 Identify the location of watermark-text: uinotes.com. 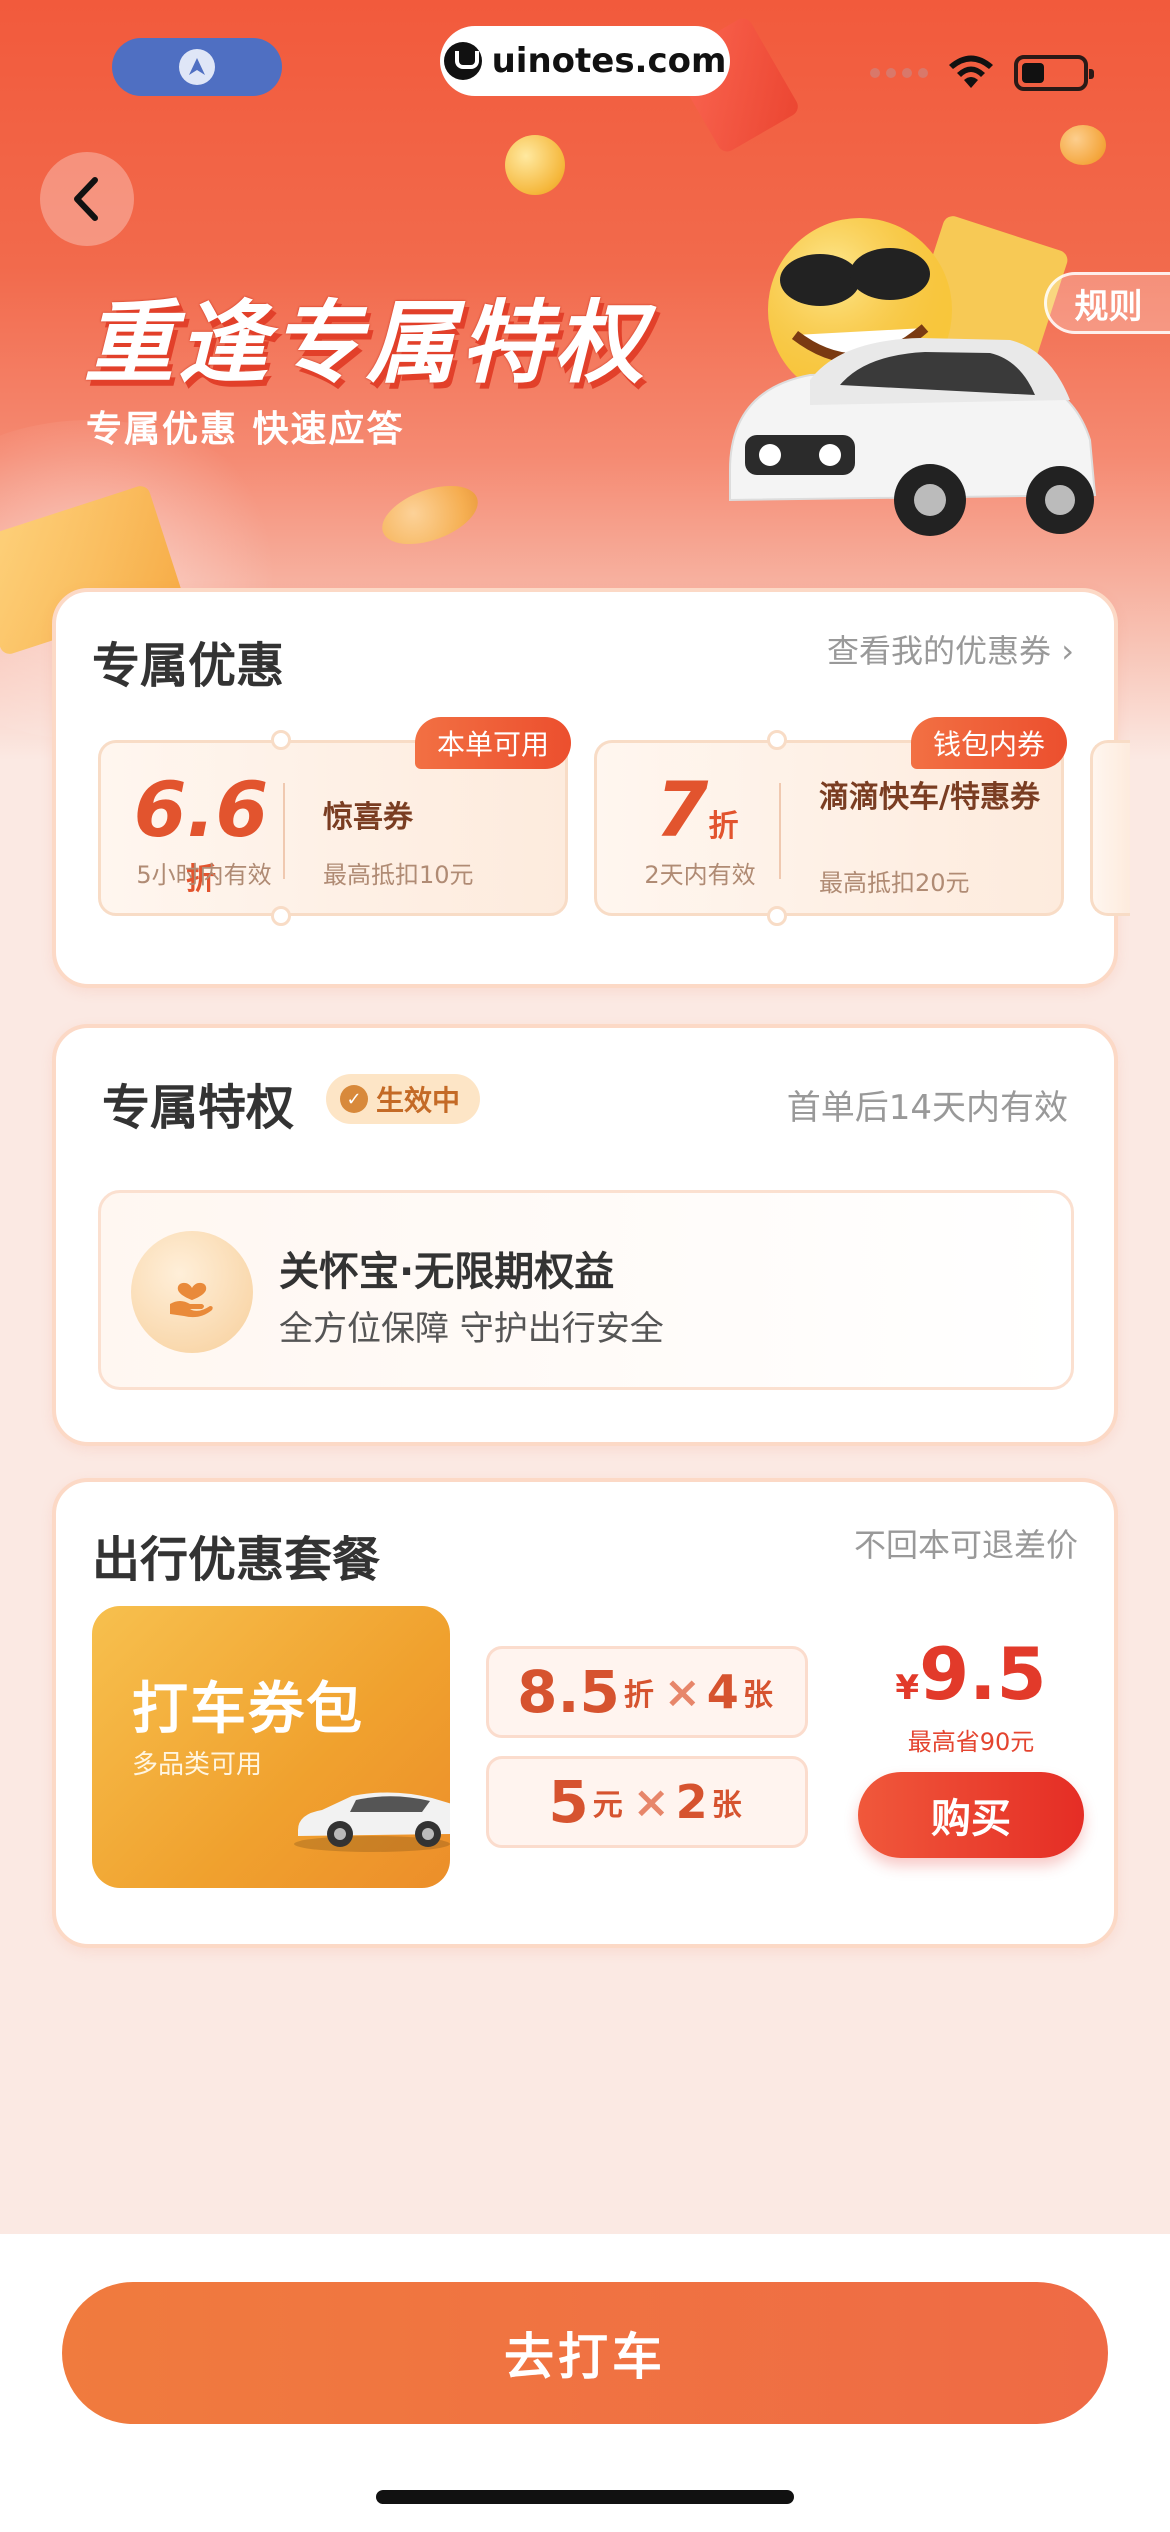
(609, 61).